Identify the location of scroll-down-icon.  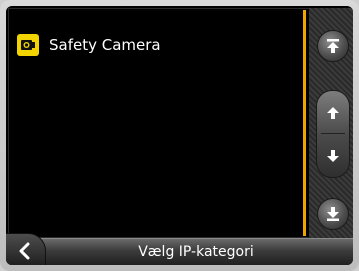
(333, 155).